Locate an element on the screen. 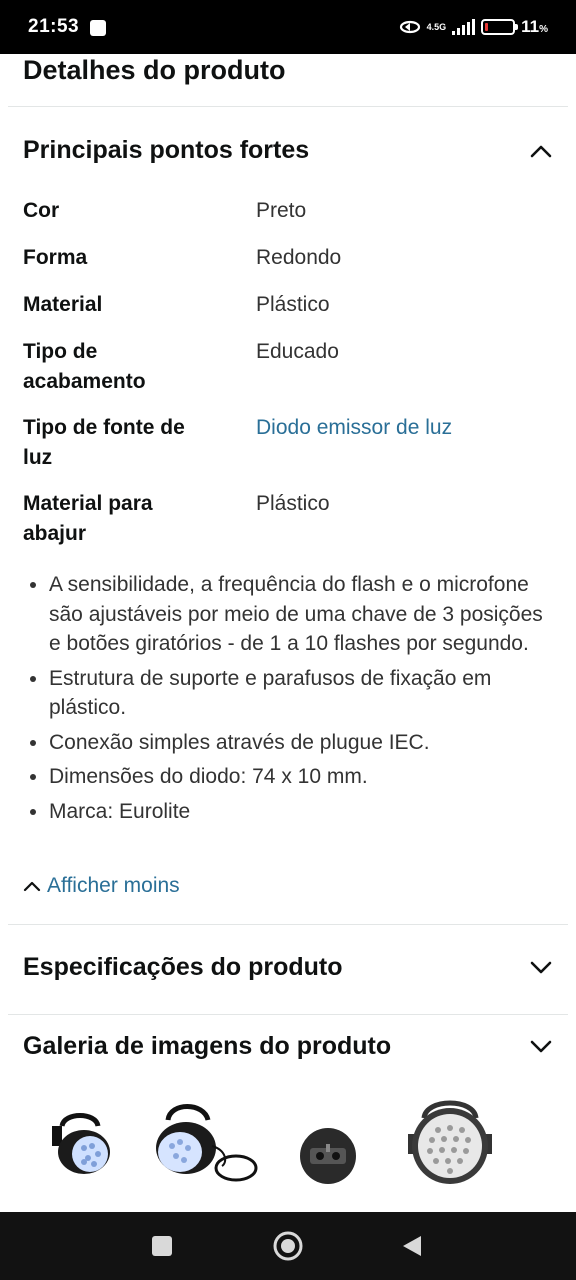  spec-key: Material is located at coordinates (63, 304).